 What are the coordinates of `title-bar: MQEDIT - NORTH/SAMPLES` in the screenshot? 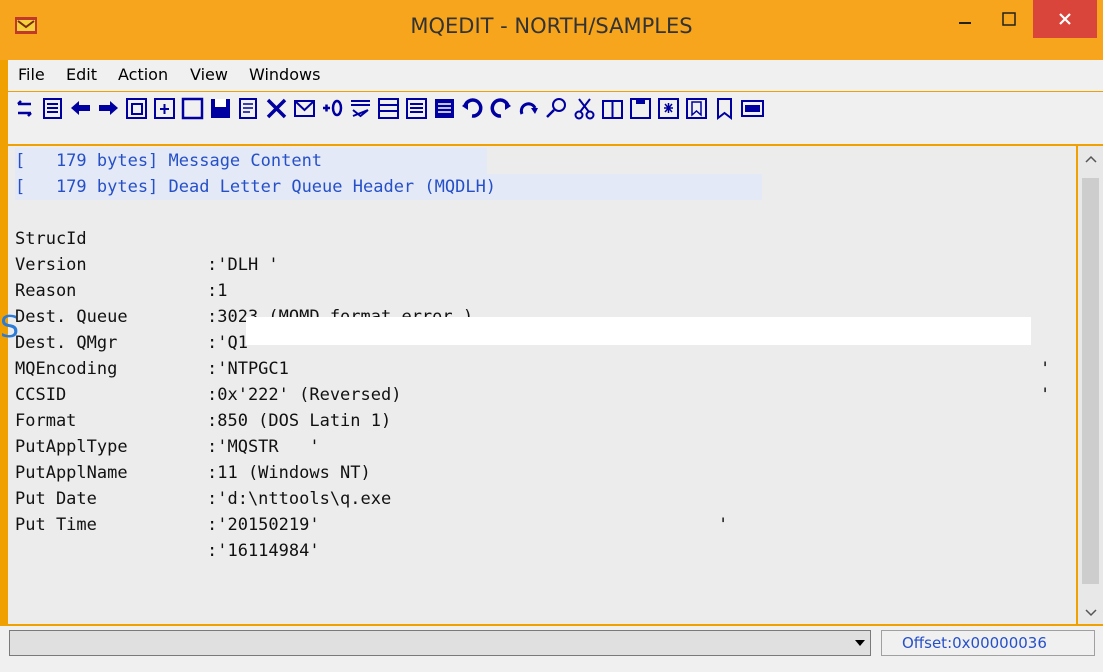 It's located at (551, 30).